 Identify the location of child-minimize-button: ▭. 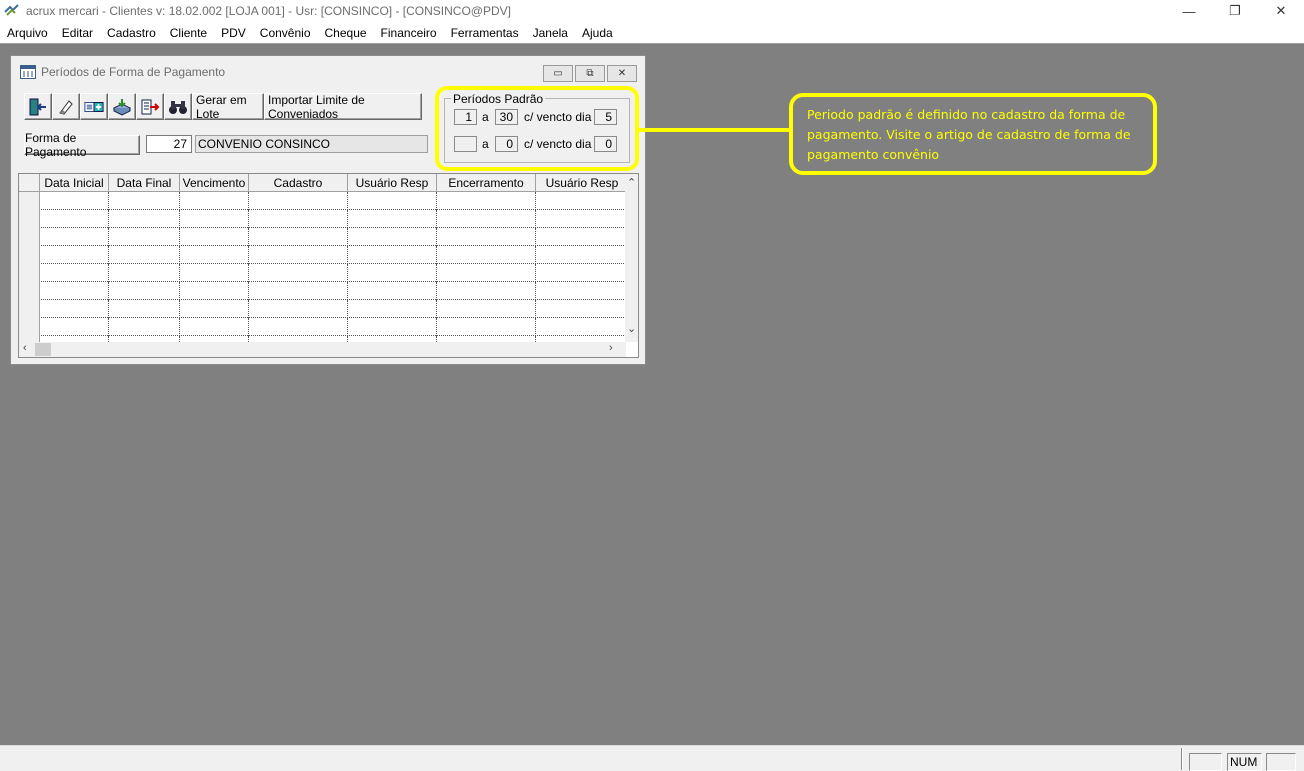
(558, 73).